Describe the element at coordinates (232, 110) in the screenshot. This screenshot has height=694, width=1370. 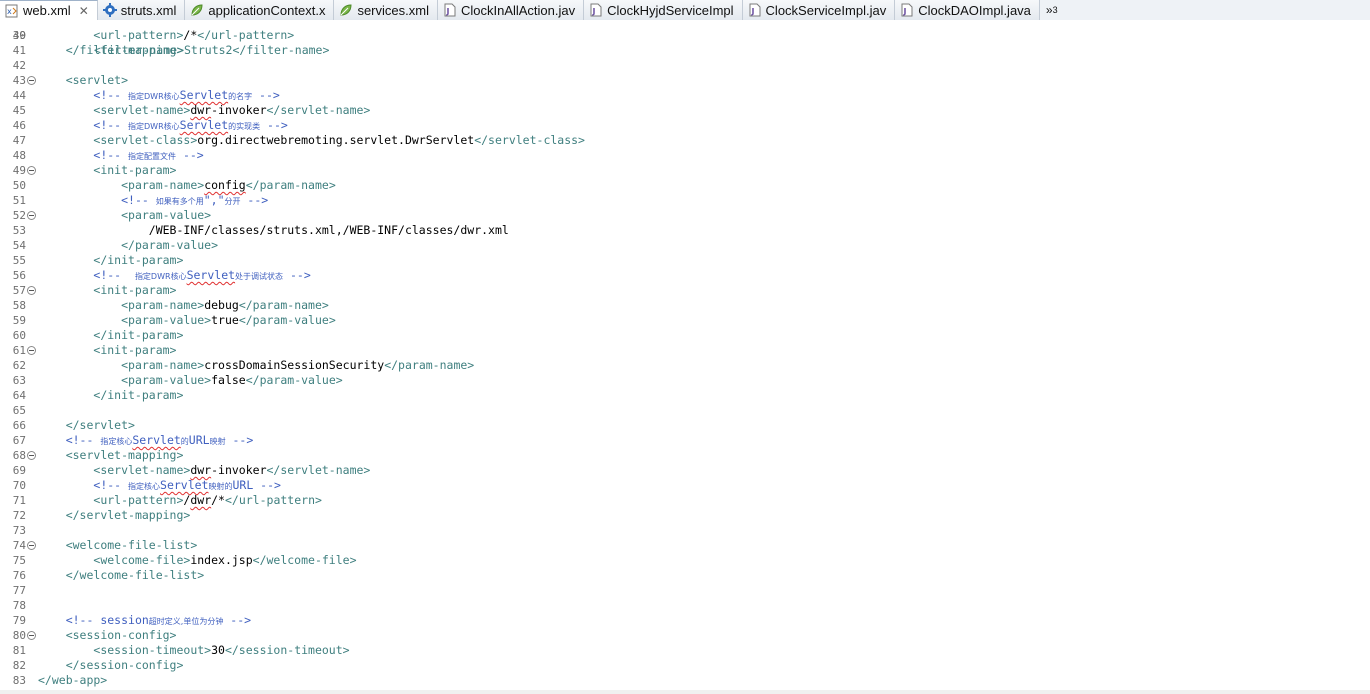
I see `code-text: <servlet-name>dwr-invoker</servlet-name>` at that location.